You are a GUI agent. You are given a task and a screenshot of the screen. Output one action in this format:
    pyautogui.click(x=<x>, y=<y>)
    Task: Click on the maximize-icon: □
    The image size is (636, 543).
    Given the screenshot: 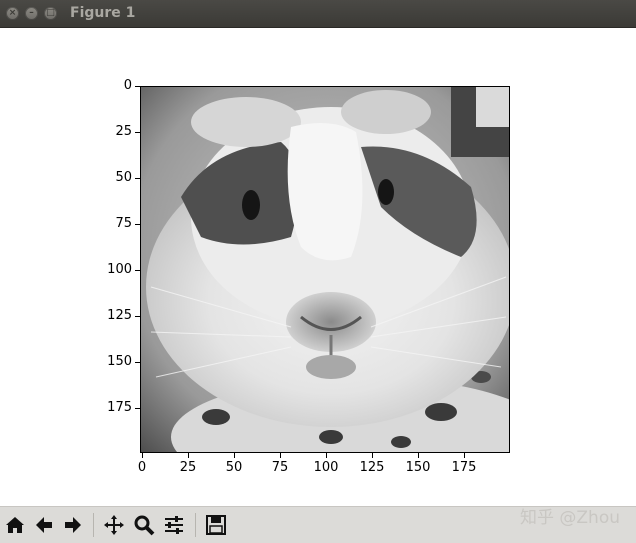 What is the action you would take?
    pyautogui.click(x=50, y=13)
    